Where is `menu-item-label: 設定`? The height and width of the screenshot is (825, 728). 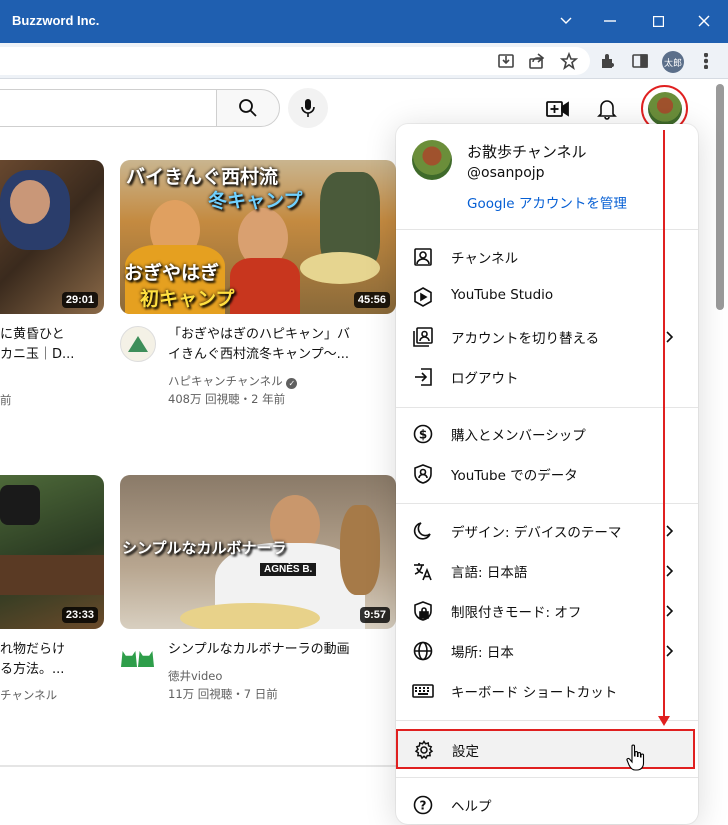 menu-item-label: 設定 is located at coordinates (465, 752).